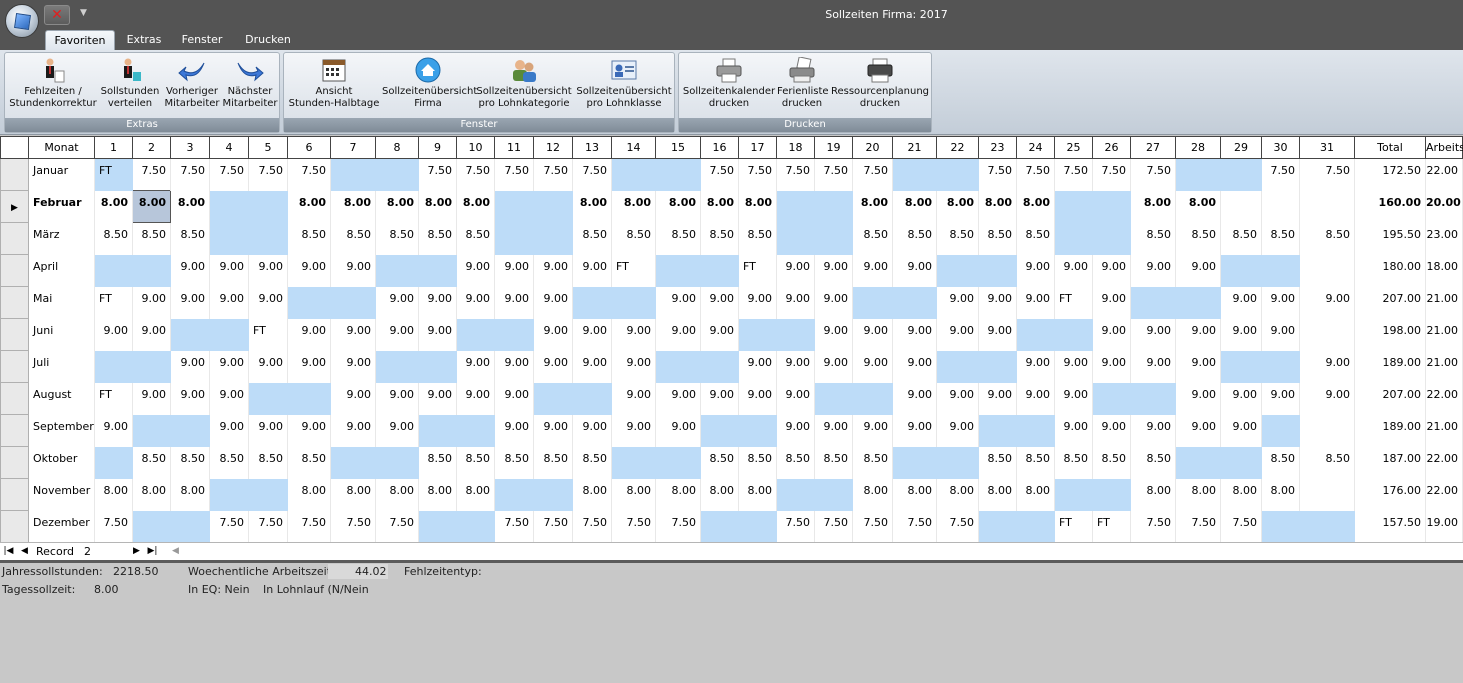  What do you see at coordinates (1444, 147) in the screenshot?
I see `header-arbeitstage: Arbeitstage` at bounding box center [1444, 147].